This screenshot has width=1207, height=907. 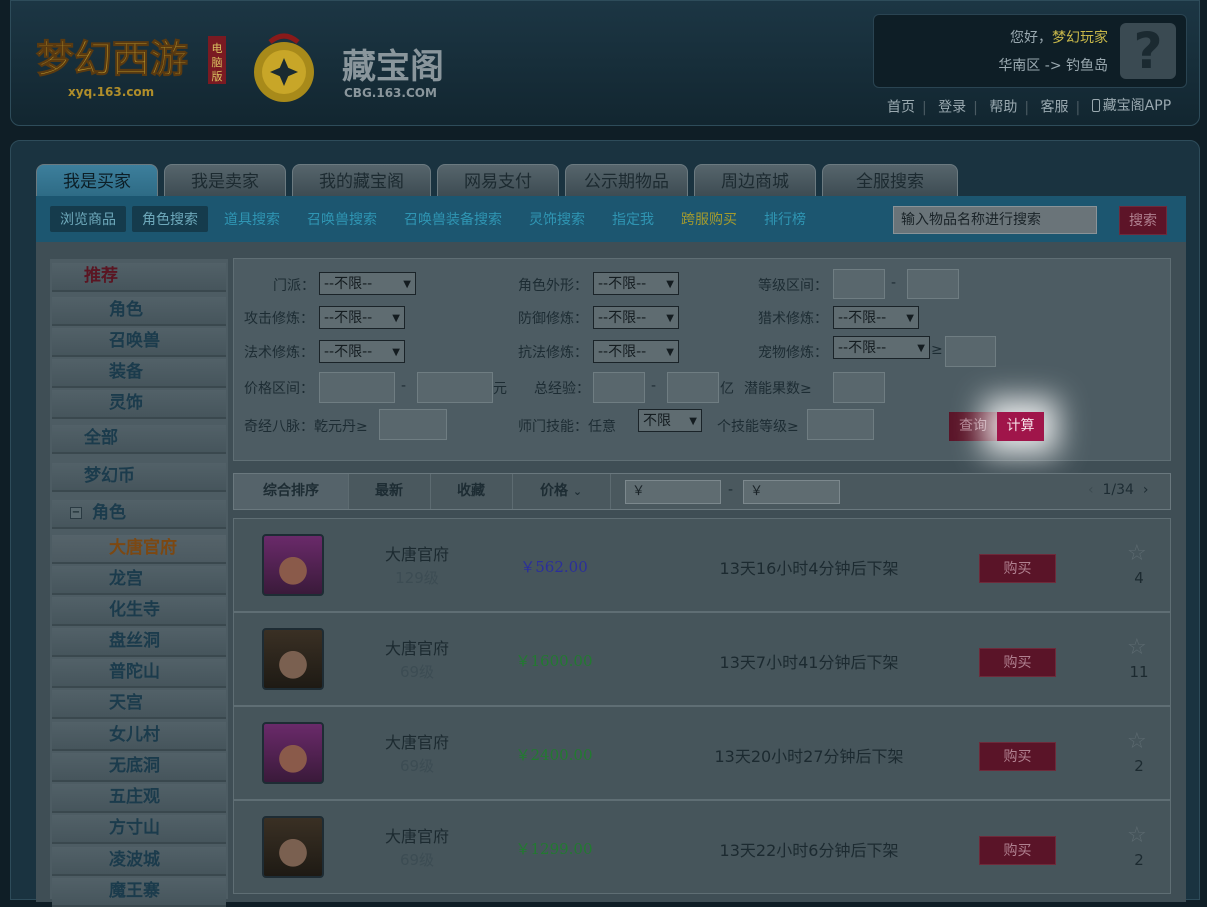 I want to click on exp-unit: 亿, so click(x=727, y=389).